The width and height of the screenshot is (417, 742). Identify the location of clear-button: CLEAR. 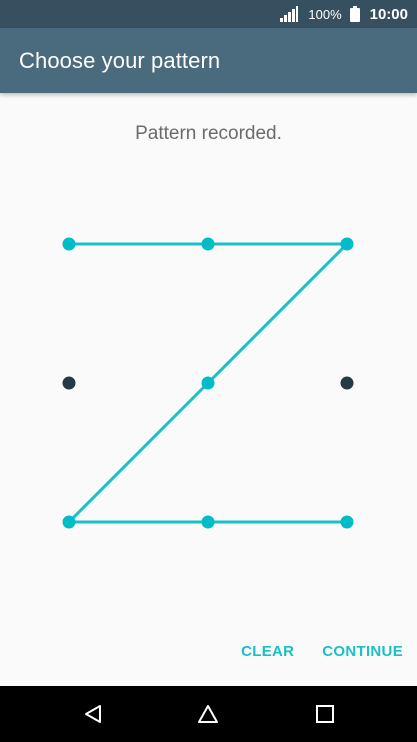
(267, 651).